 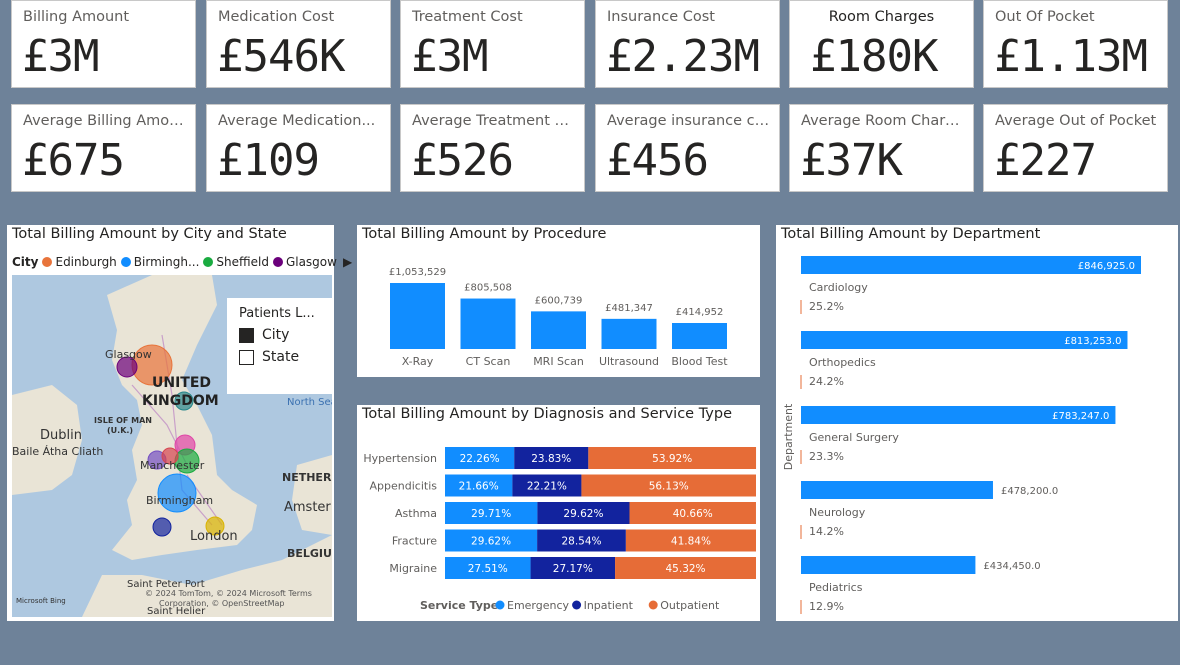 What do you see at coordinates (492, 44) in the screenshot?
I see `kpi-card-treatment-cost: Treatment Cost £3M` at bounding box center [492, 44].